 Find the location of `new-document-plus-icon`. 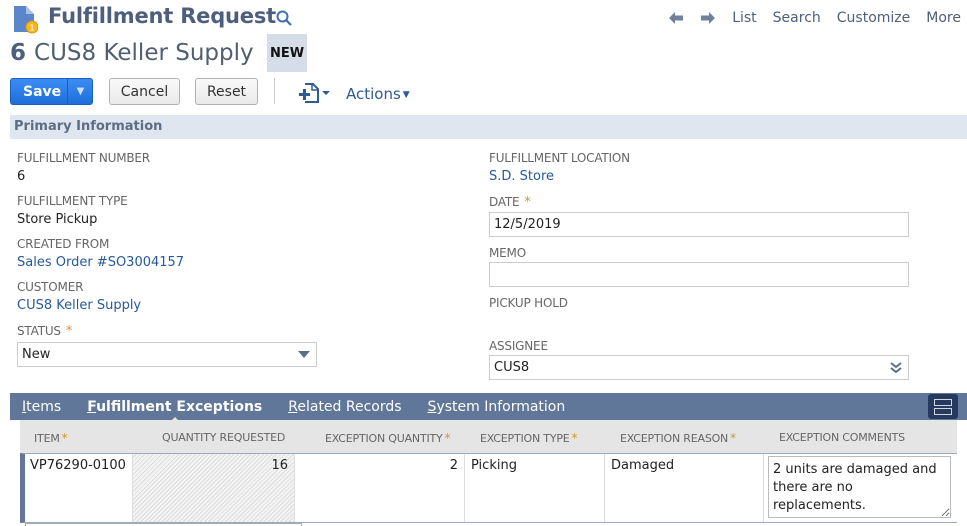

new-document-plus-icon is located at coordinates (315, 93).